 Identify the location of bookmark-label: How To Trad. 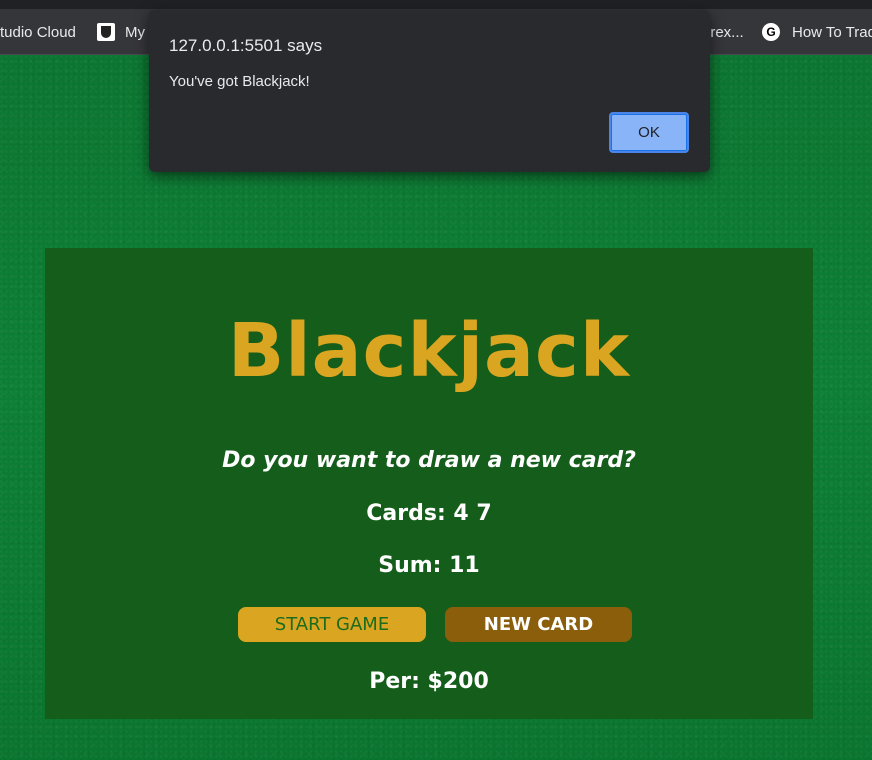
(832, 32).